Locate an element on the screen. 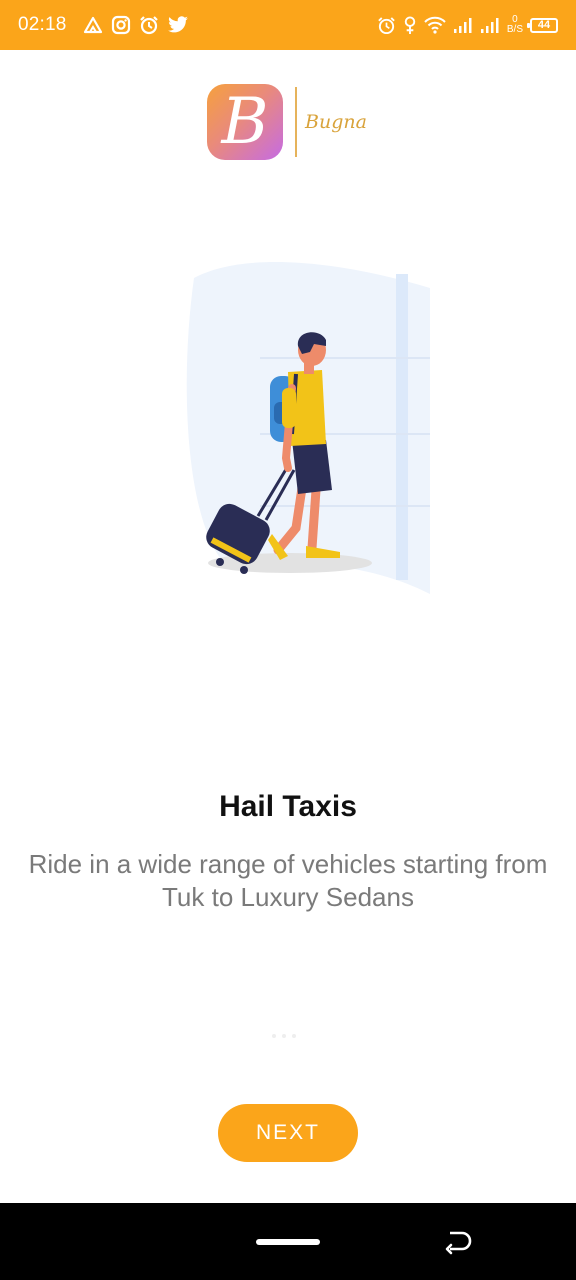  battery-indicator: 44 is located at coordinates (542, 25).